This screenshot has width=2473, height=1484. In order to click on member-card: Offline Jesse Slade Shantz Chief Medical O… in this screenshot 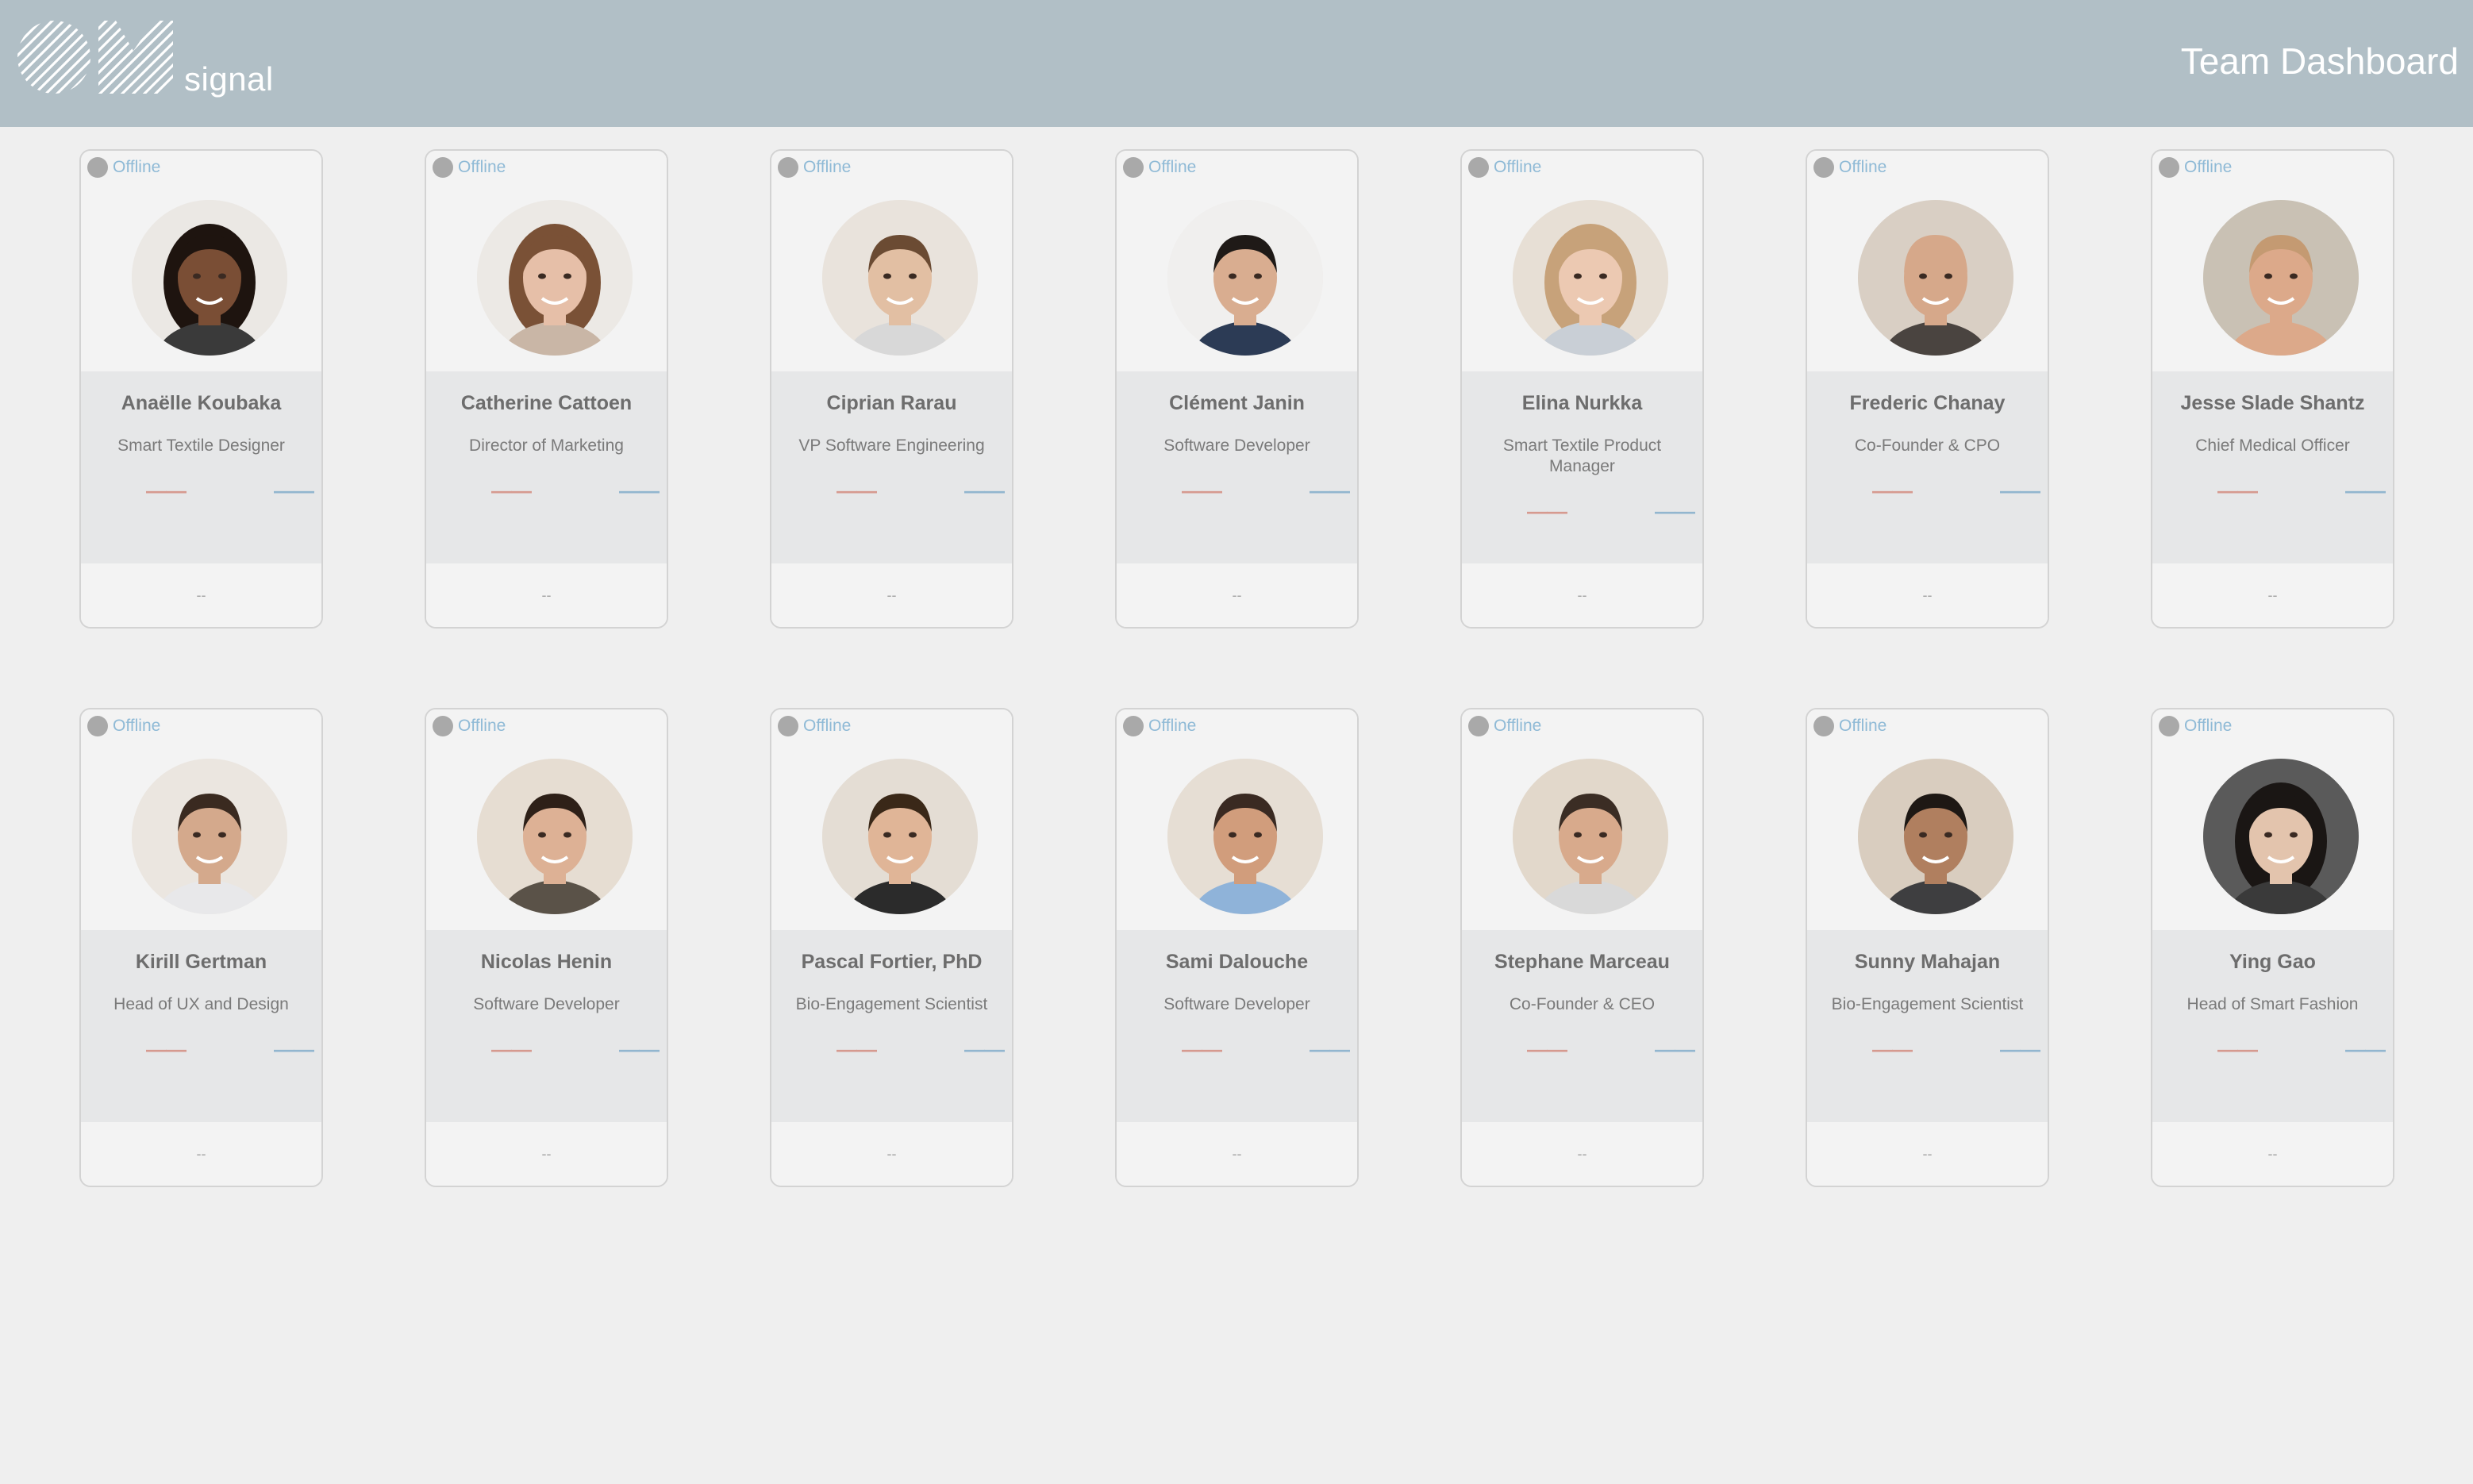, I will do `click(2272, 389)`.